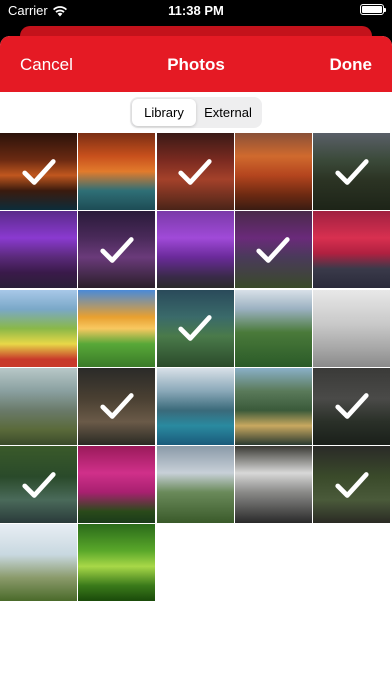 The height and width of the screenshot is (696, 392). Describe the element at coordinates (46, 65) in the screenshot. I see `cancel-button: Cancel` at that location.